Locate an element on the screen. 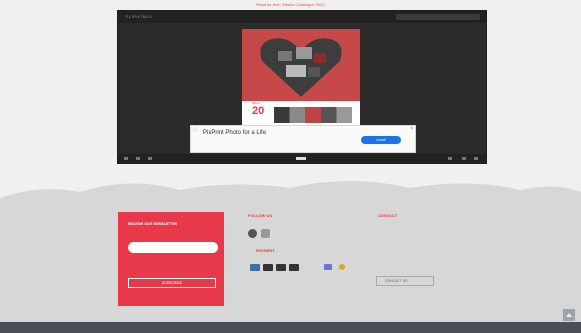 This screenshot has height=333, width=581. subscribe-button: SUBSCRIBE is located at coordinates (172, 283).